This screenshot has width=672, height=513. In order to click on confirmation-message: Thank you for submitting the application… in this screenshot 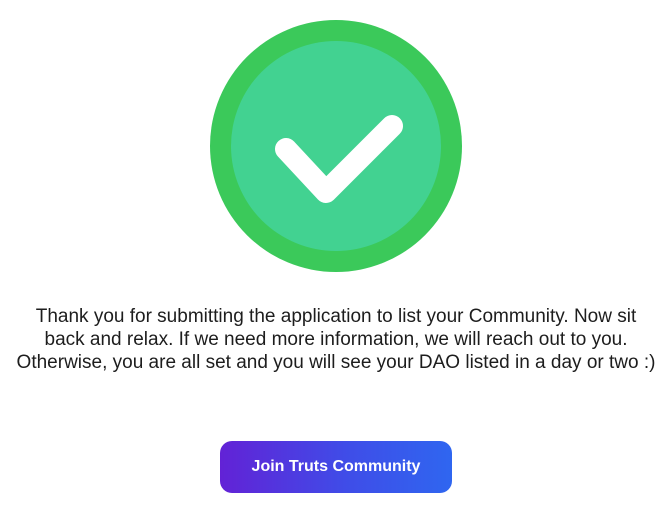, I will do `click(336, 339)`.